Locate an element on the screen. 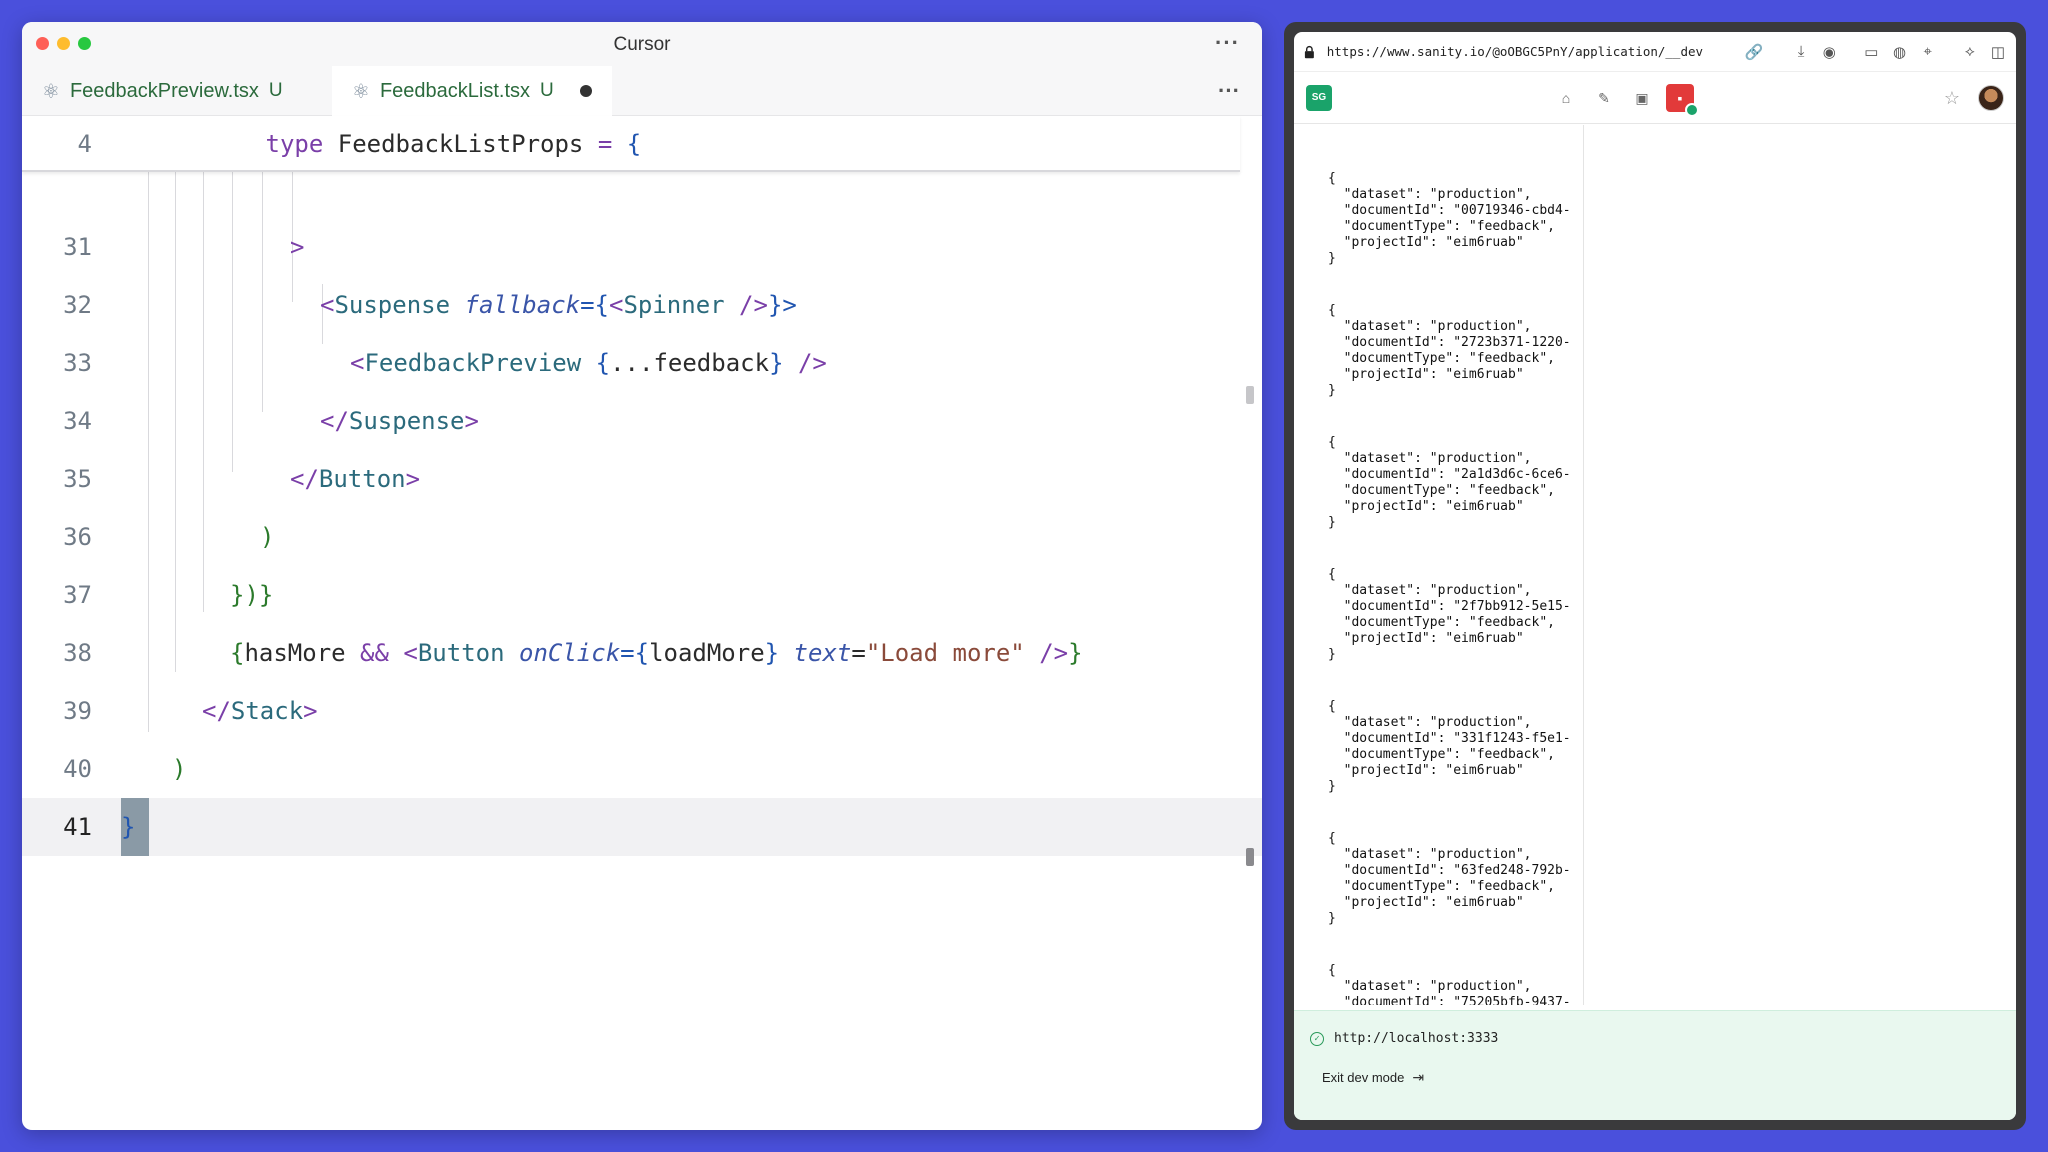 The image size is (2048, 1152). line-number: 38 is located at coordinates (77, 653).